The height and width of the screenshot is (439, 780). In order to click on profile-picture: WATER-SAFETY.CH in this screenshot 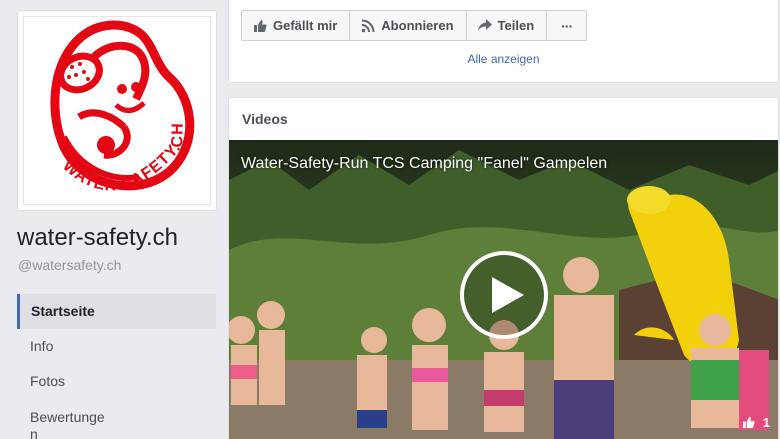, I will do `click(117, 110)`.